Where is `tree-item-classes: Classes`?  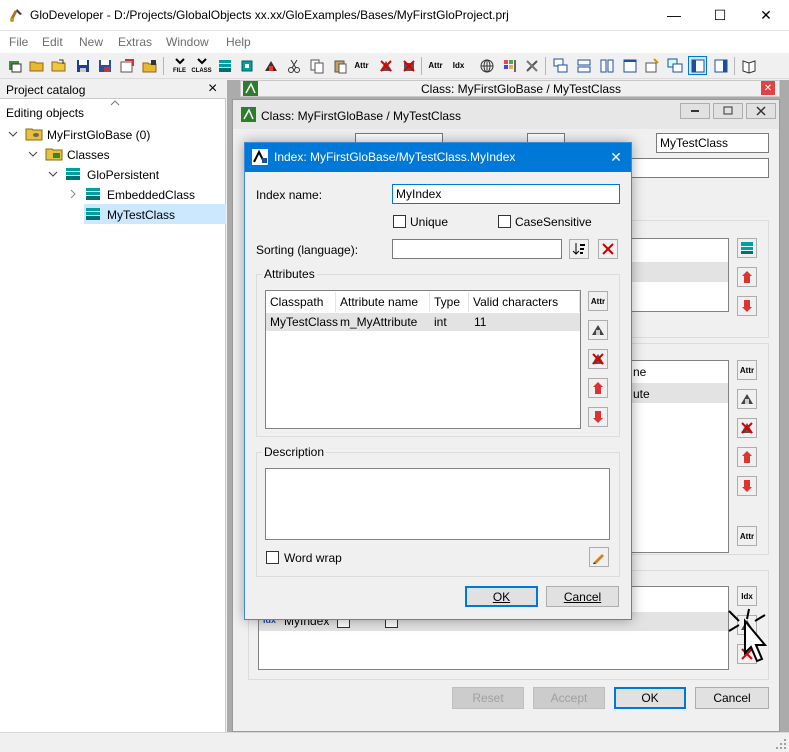 tree-item-classes: Classes is located at coordinates (88, 155).